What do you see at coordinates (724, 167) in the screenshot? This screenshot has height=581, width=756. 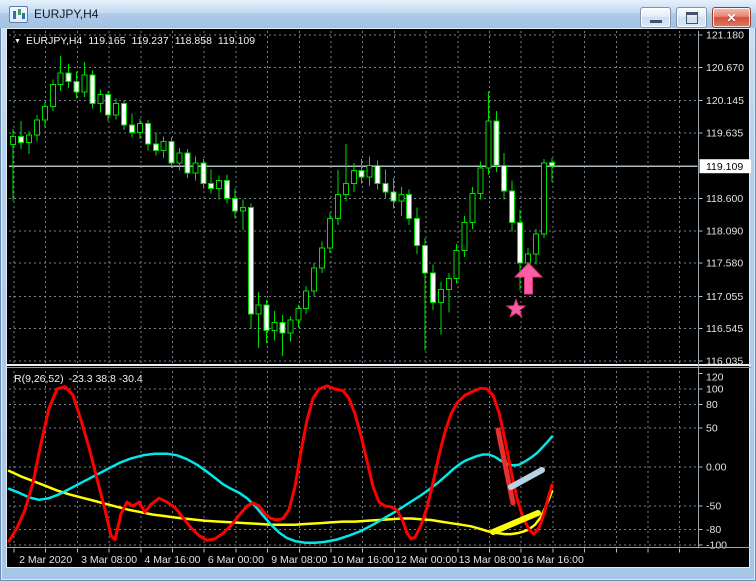 I see `current-price-label: 119.109` at bounding box center [724, 167].